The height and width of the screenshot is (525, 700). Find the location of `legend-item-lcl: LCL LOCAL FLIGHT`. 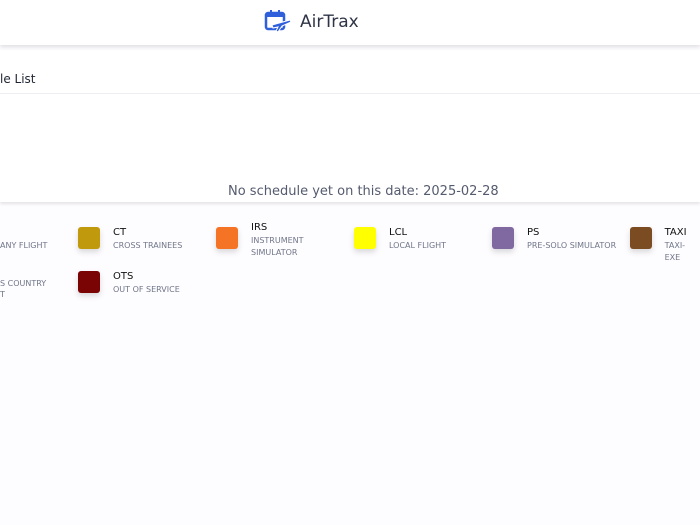

legend-item-lcl: LCL LOCAL FLIGHT is located at coordinates (400, 239).